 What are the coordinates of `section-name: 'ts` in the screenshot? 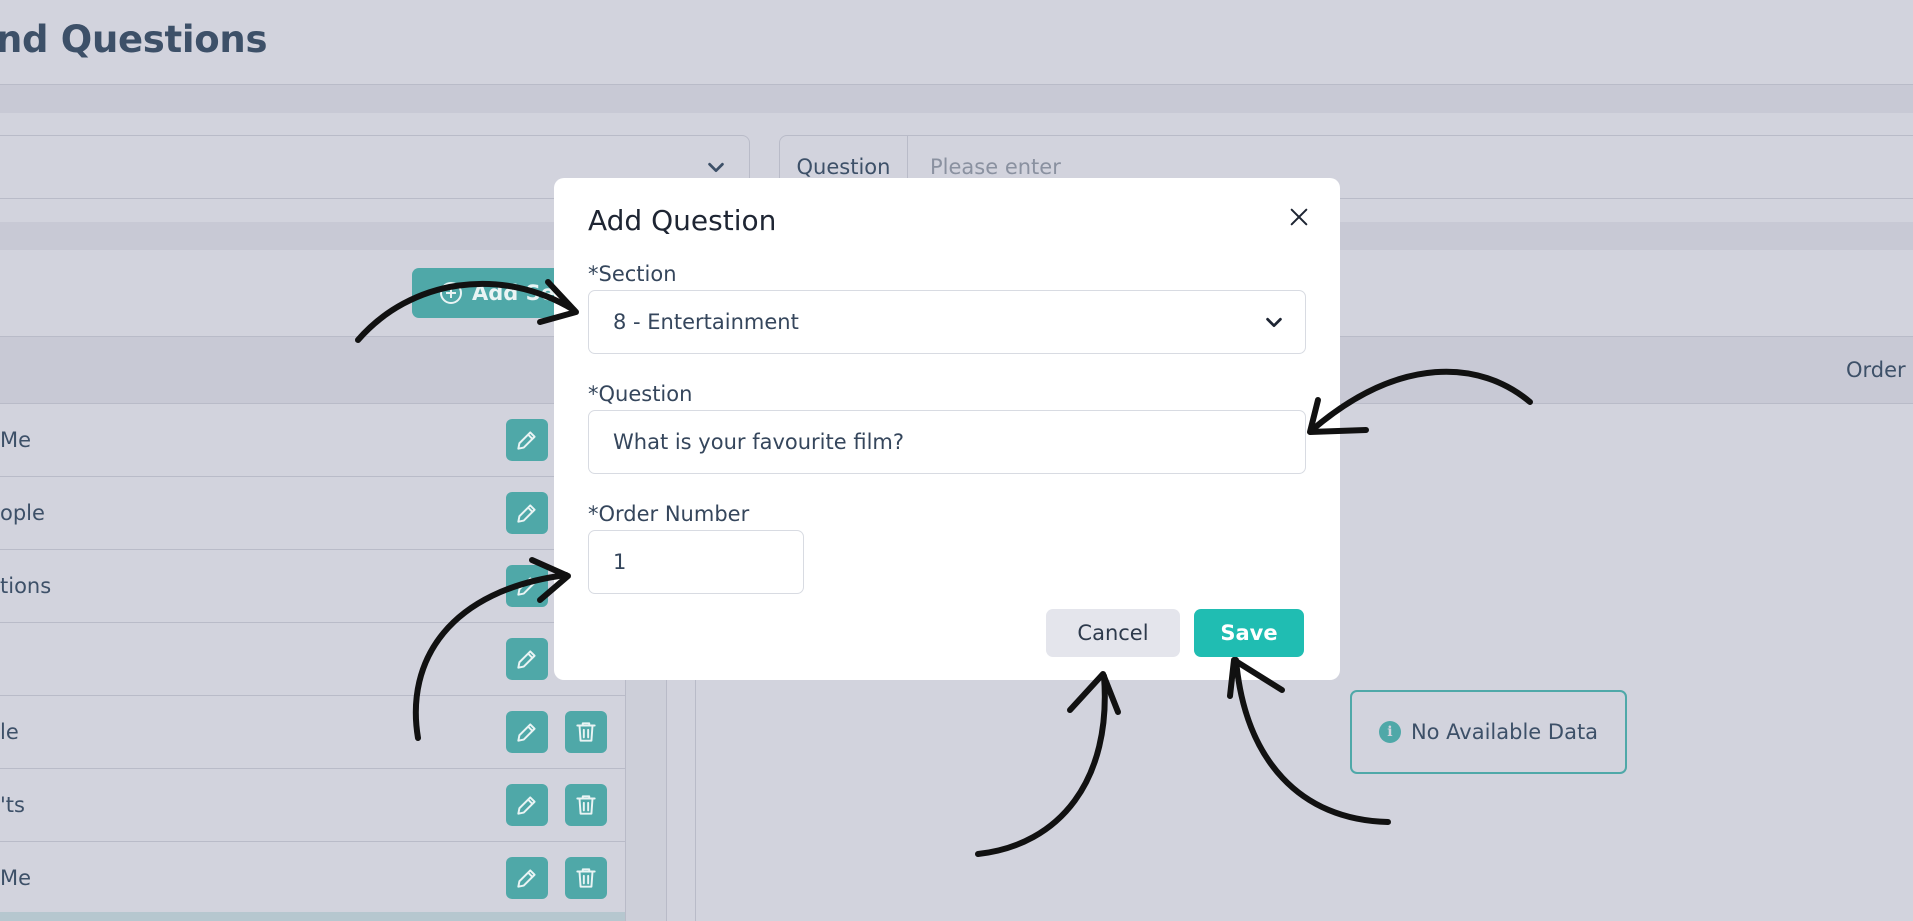 It's located at (12, 805).